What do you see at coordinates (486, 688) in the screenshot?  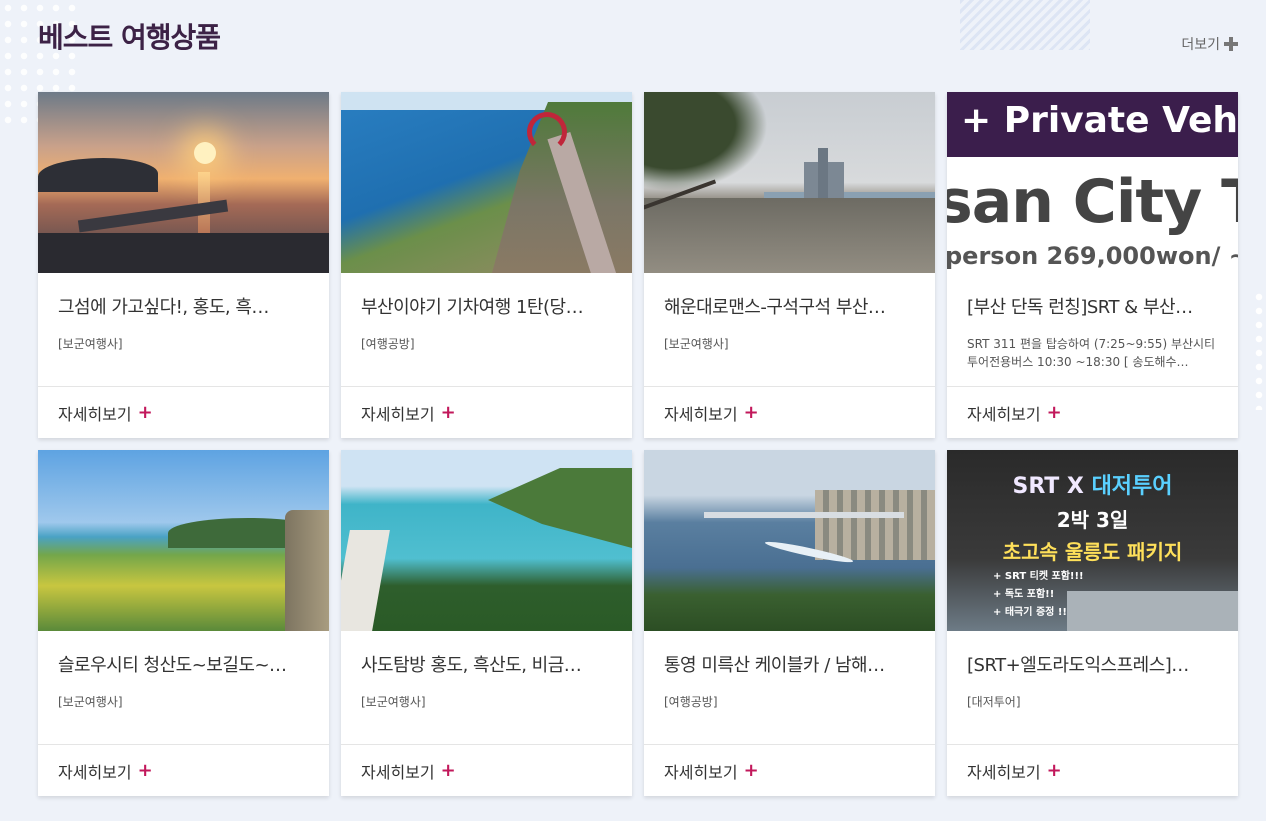 I see `card-body: 사도탐방 홍도, 흑산도, 비금… [보군여행사]` at bounding box center [486, 688].